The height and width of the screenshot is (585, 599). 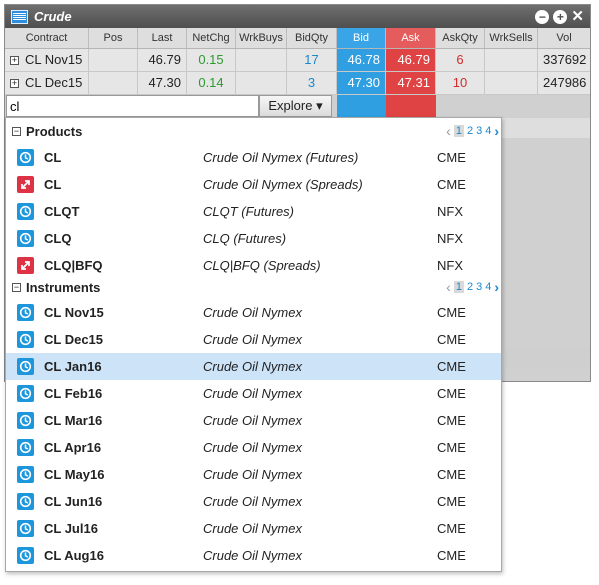 What do you see at coordinates (53, 16) in the screenshot?
I see `window-title: Crude` at bounding box center [53, 16].